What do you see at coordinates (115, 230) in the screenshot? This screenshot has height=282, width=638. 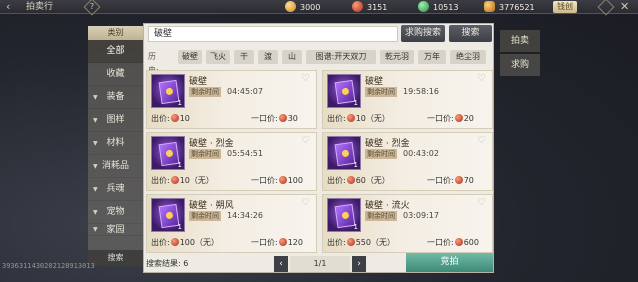 I see `category-item-home: ▼ 家园` at bounding box center [115, 230].